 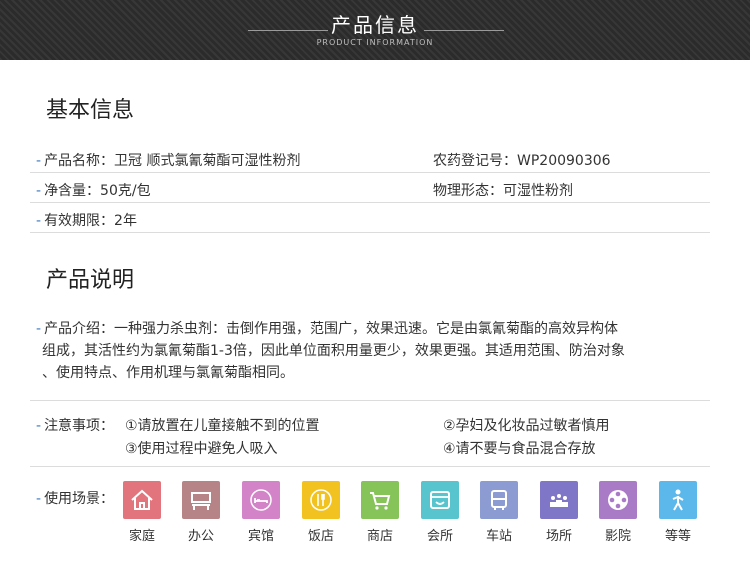 I want to click on notes-label-text: 注意事项：, so click(x=79, y=426).